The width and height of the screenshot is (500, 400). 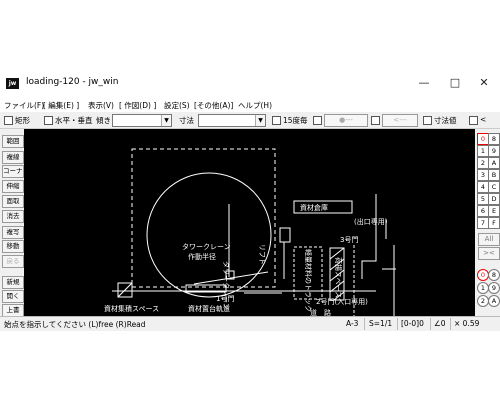 What do you see at coordinates (466, 323) in the screenshot?
I see `zoom-value: × 0.59` at bounding box center [466, 323].